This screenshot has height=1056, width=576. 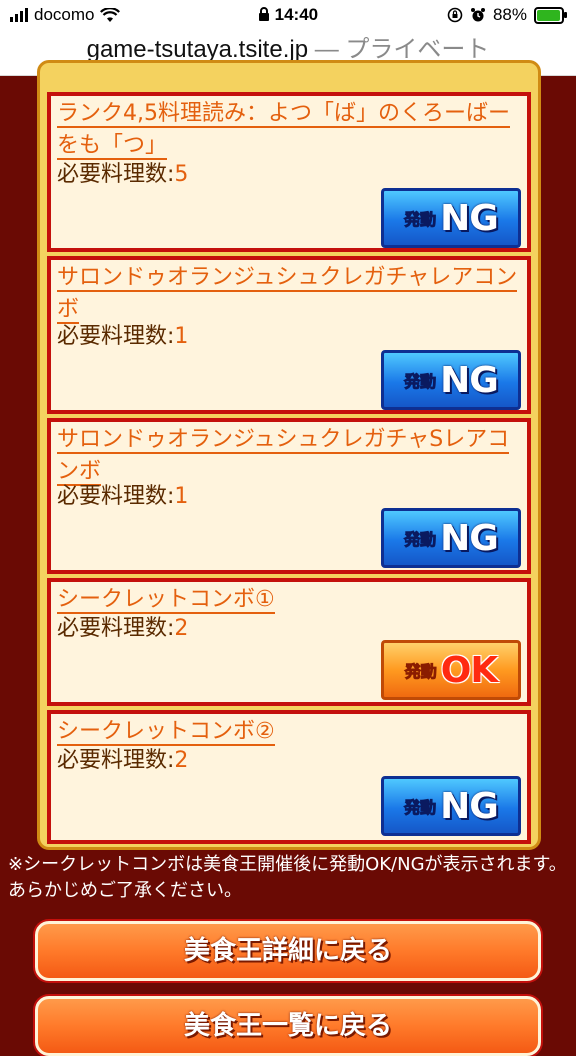 What do you see at coordinates (283, 456) in the screenshot?
I see `combo-title: サロンドゥオランジュシュクレガチャSレアコンボ` at bounding box center [283, 456].